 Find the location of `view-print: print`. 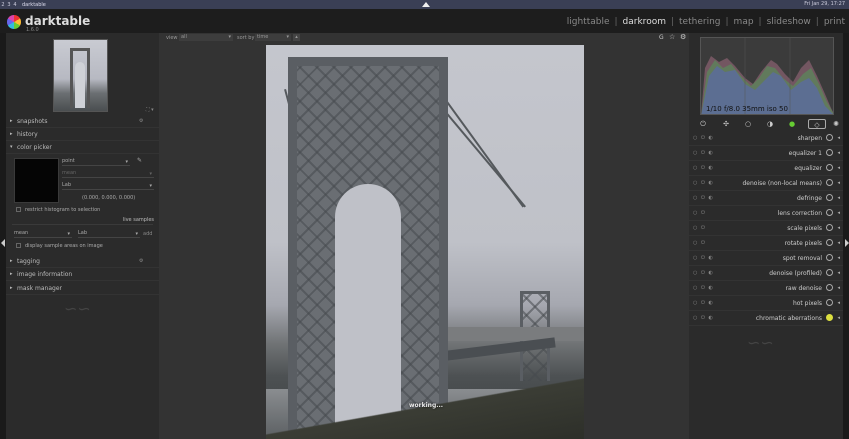

view-print: print is located at coordinates (834, 22).